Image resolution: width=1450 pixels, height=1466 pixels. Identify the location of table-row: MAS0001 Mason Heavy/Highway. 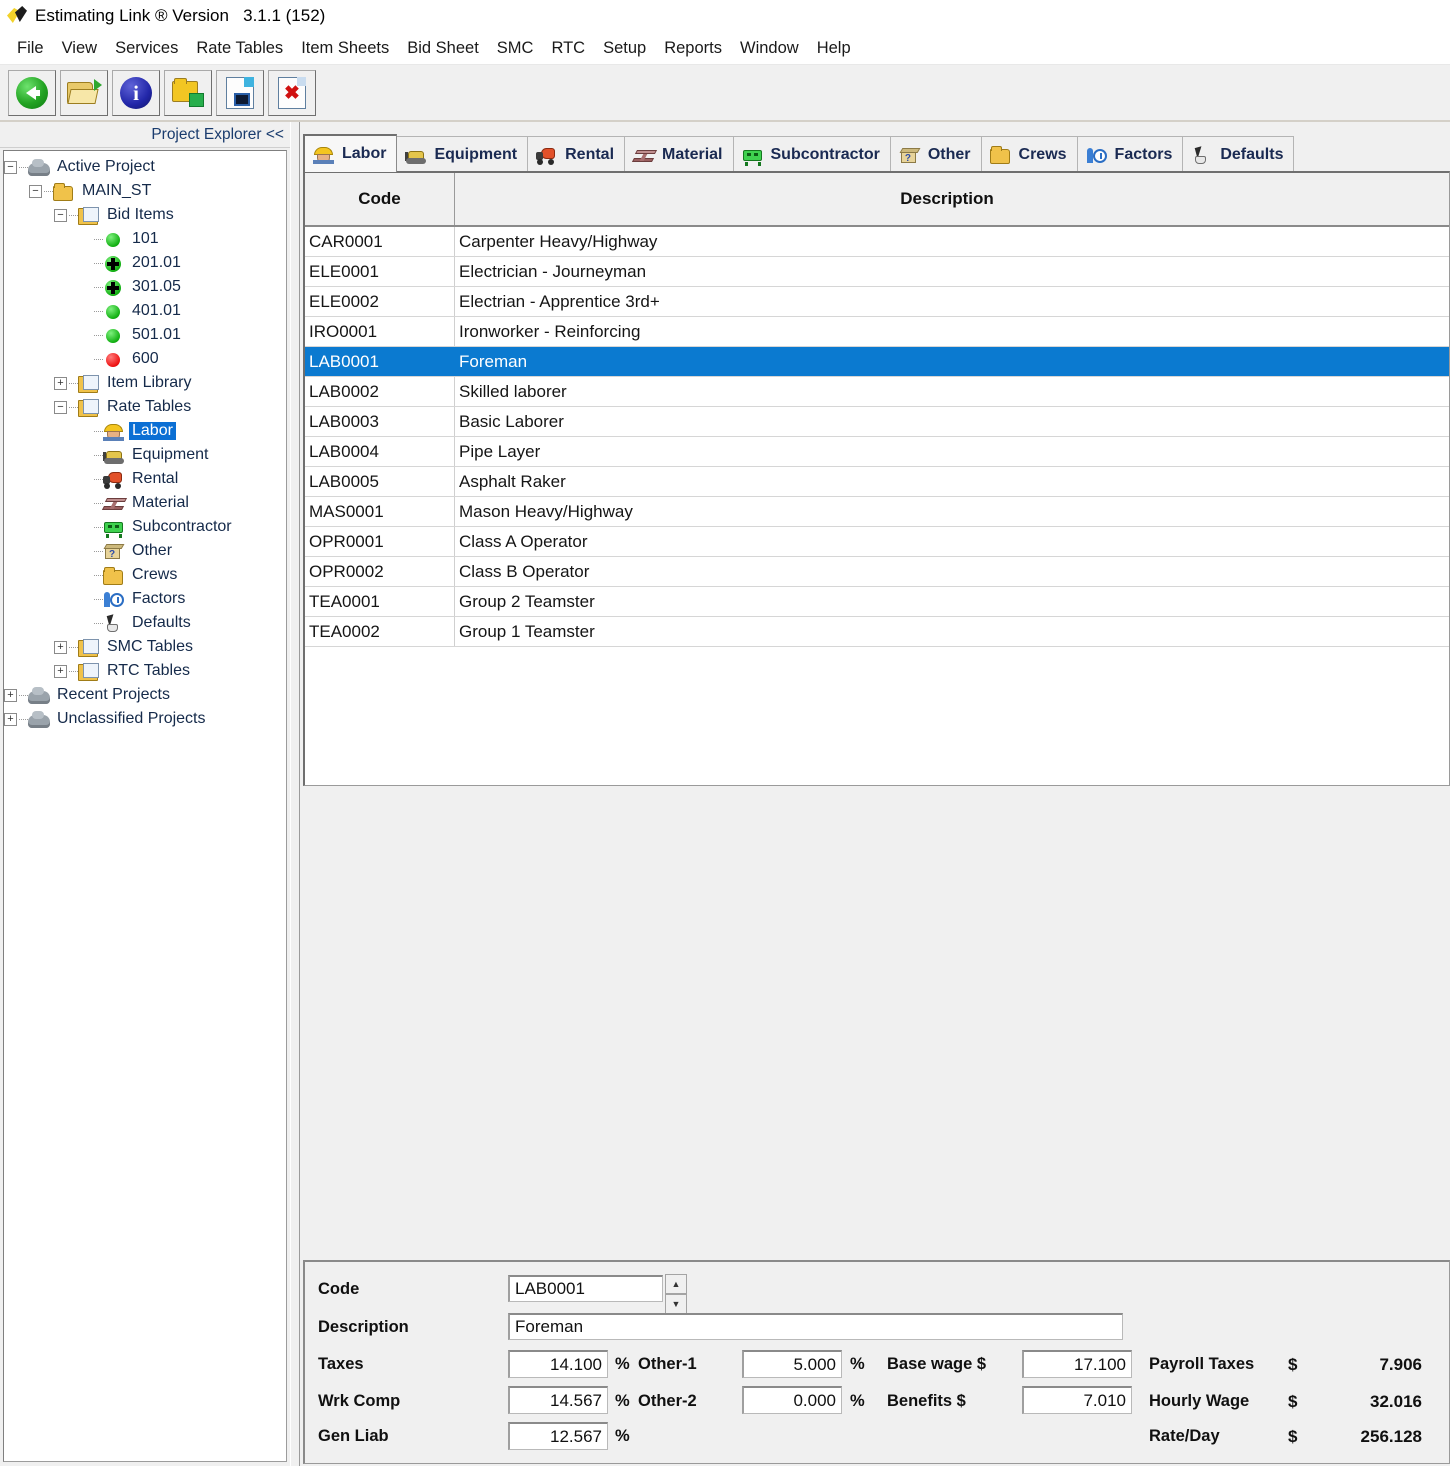
(877, 512).